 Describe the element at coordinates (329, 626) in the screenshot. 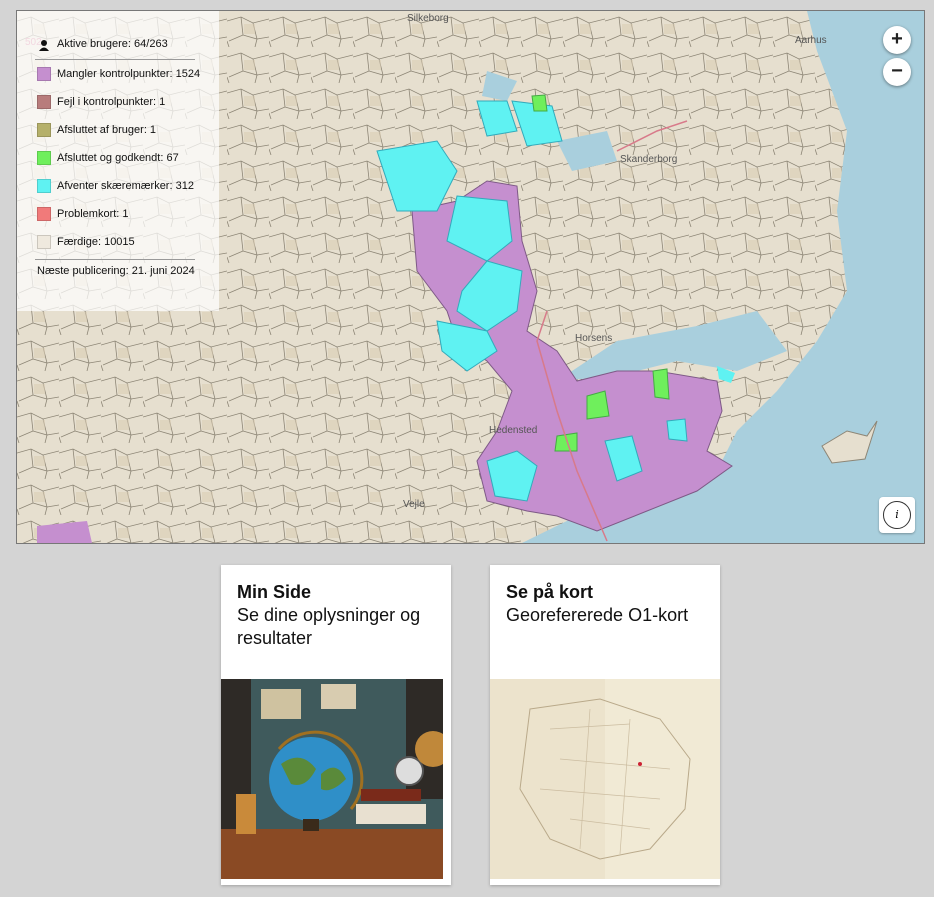

I see `card-subtitle: Se dine oplysninger og resultater` at that location.